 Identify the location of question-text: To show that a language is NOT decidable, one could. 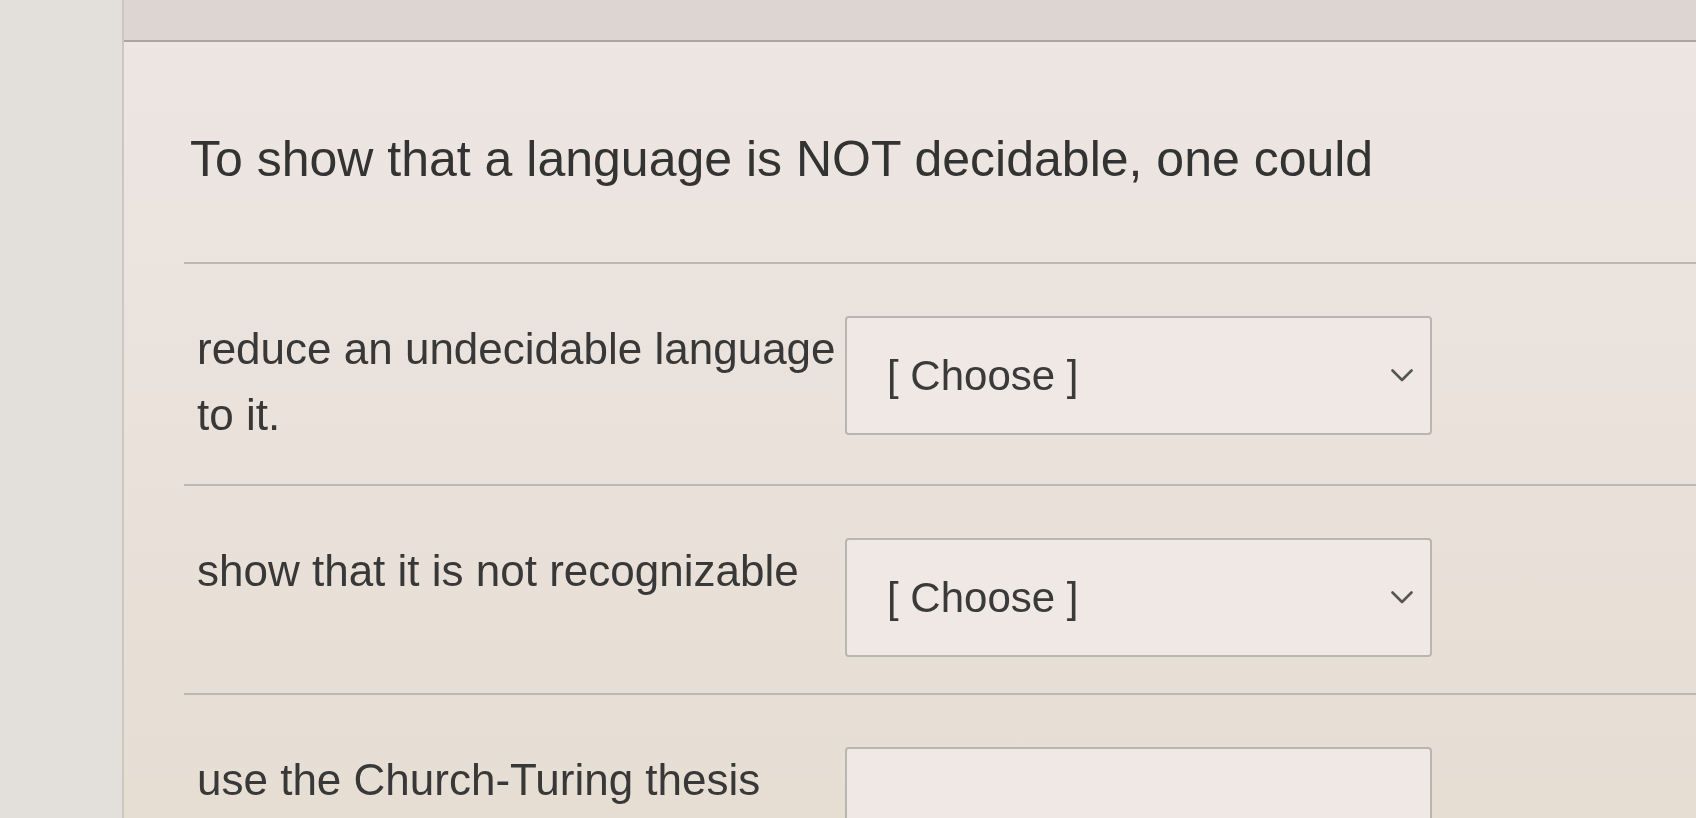
(782, 159).